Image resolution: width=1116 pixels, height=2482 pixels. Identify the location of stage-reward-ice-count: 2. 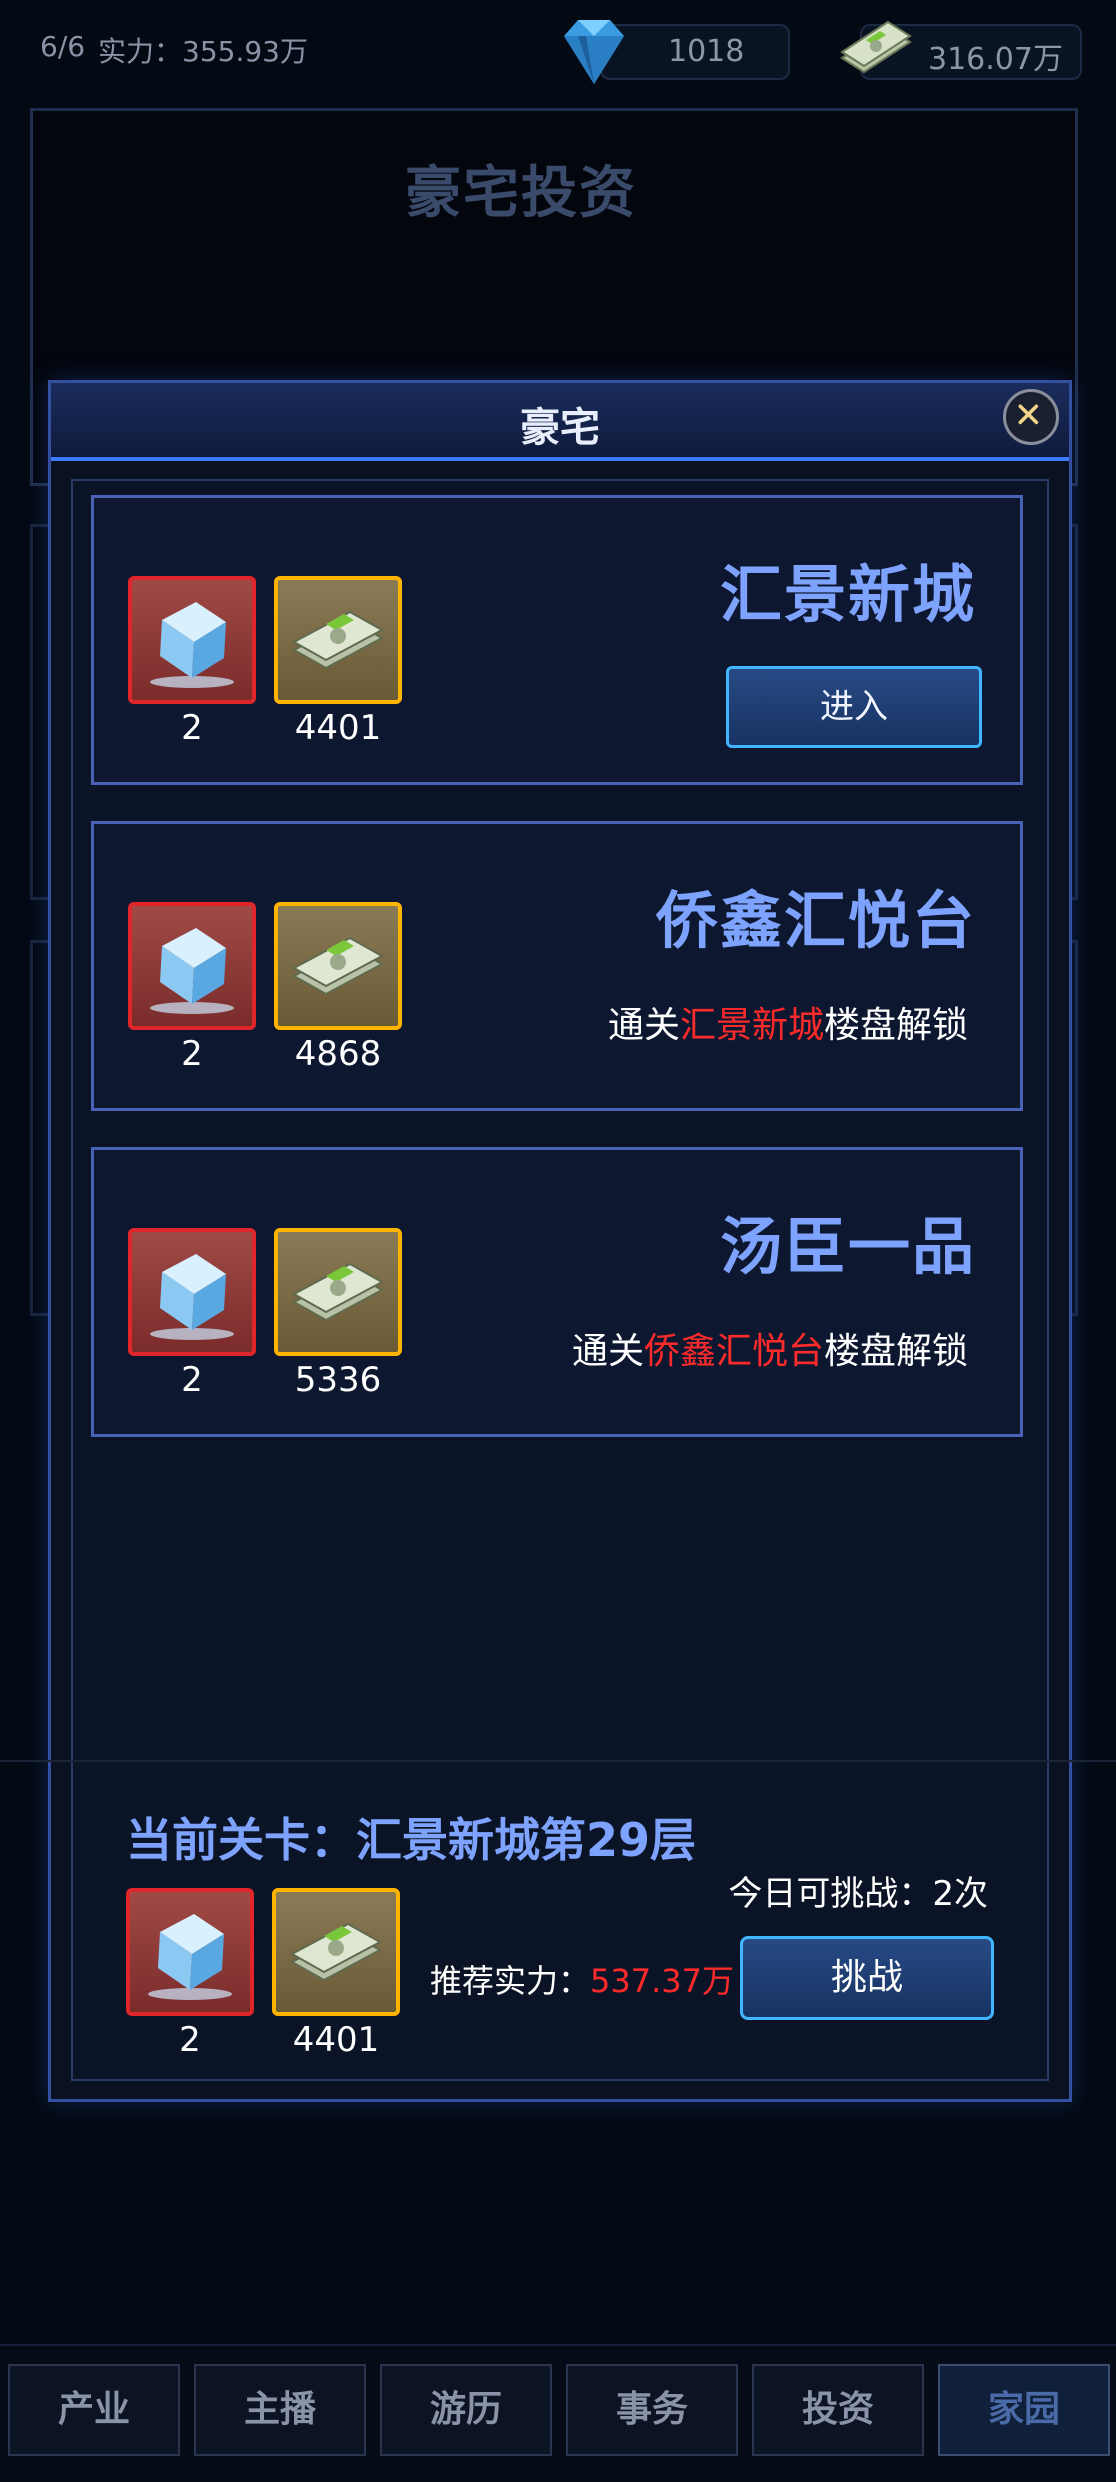
(190, 2040).